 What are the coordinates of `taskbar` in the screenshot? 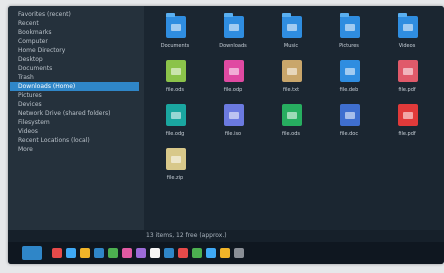 It's located at (226, 253).